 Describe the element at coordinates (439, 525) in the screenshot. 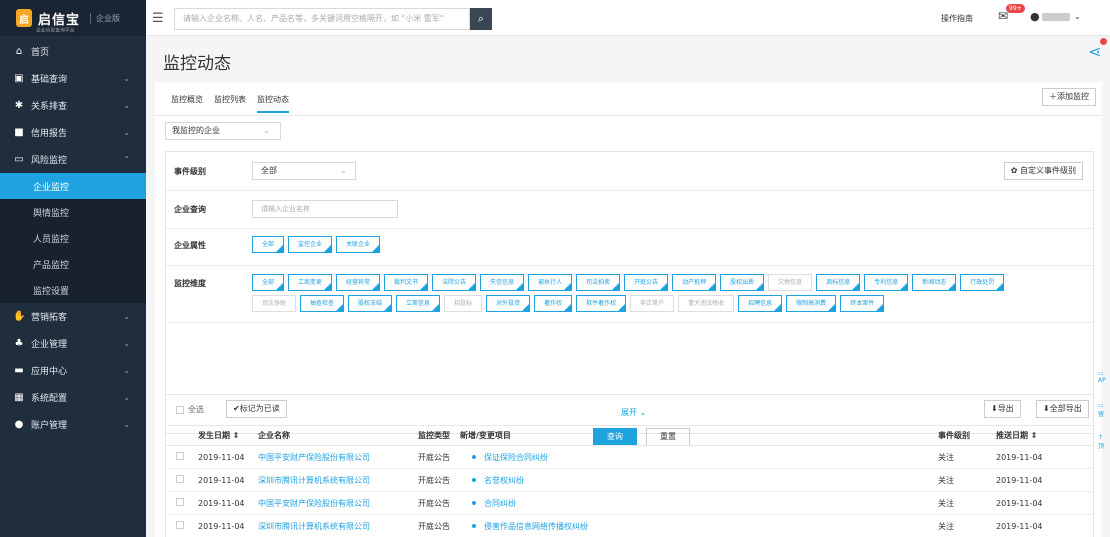

I see `type-cell: 开庭公告` at that location.